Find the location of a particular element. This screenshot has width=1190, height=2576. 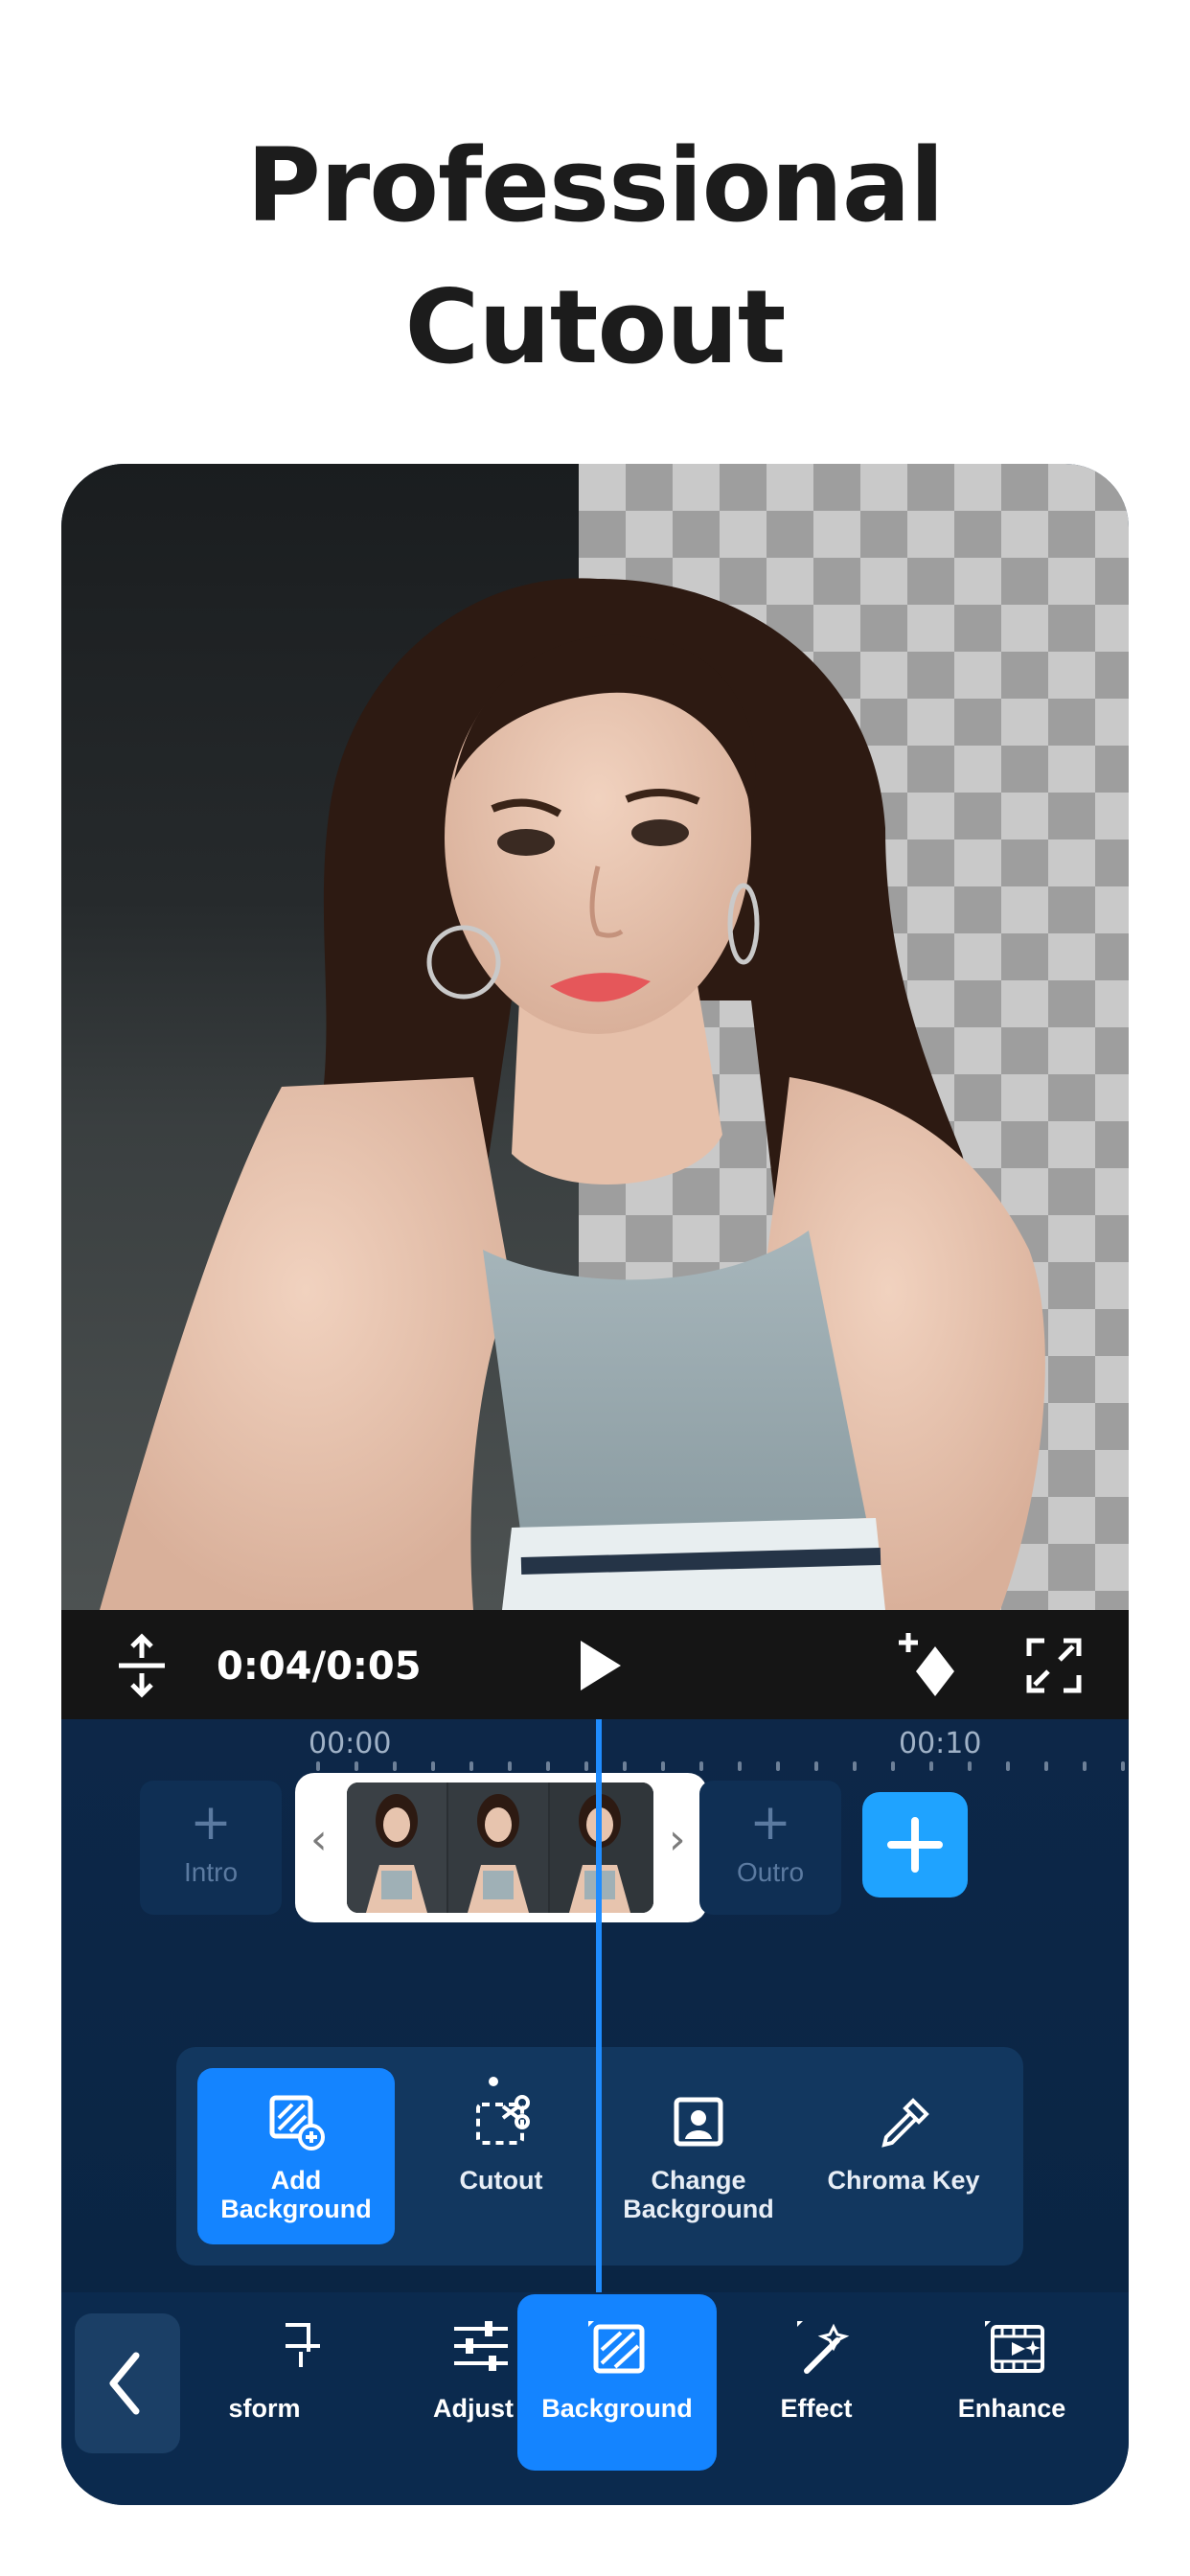

clip-thumbnail-strip is located at coordinates (500, 1847).